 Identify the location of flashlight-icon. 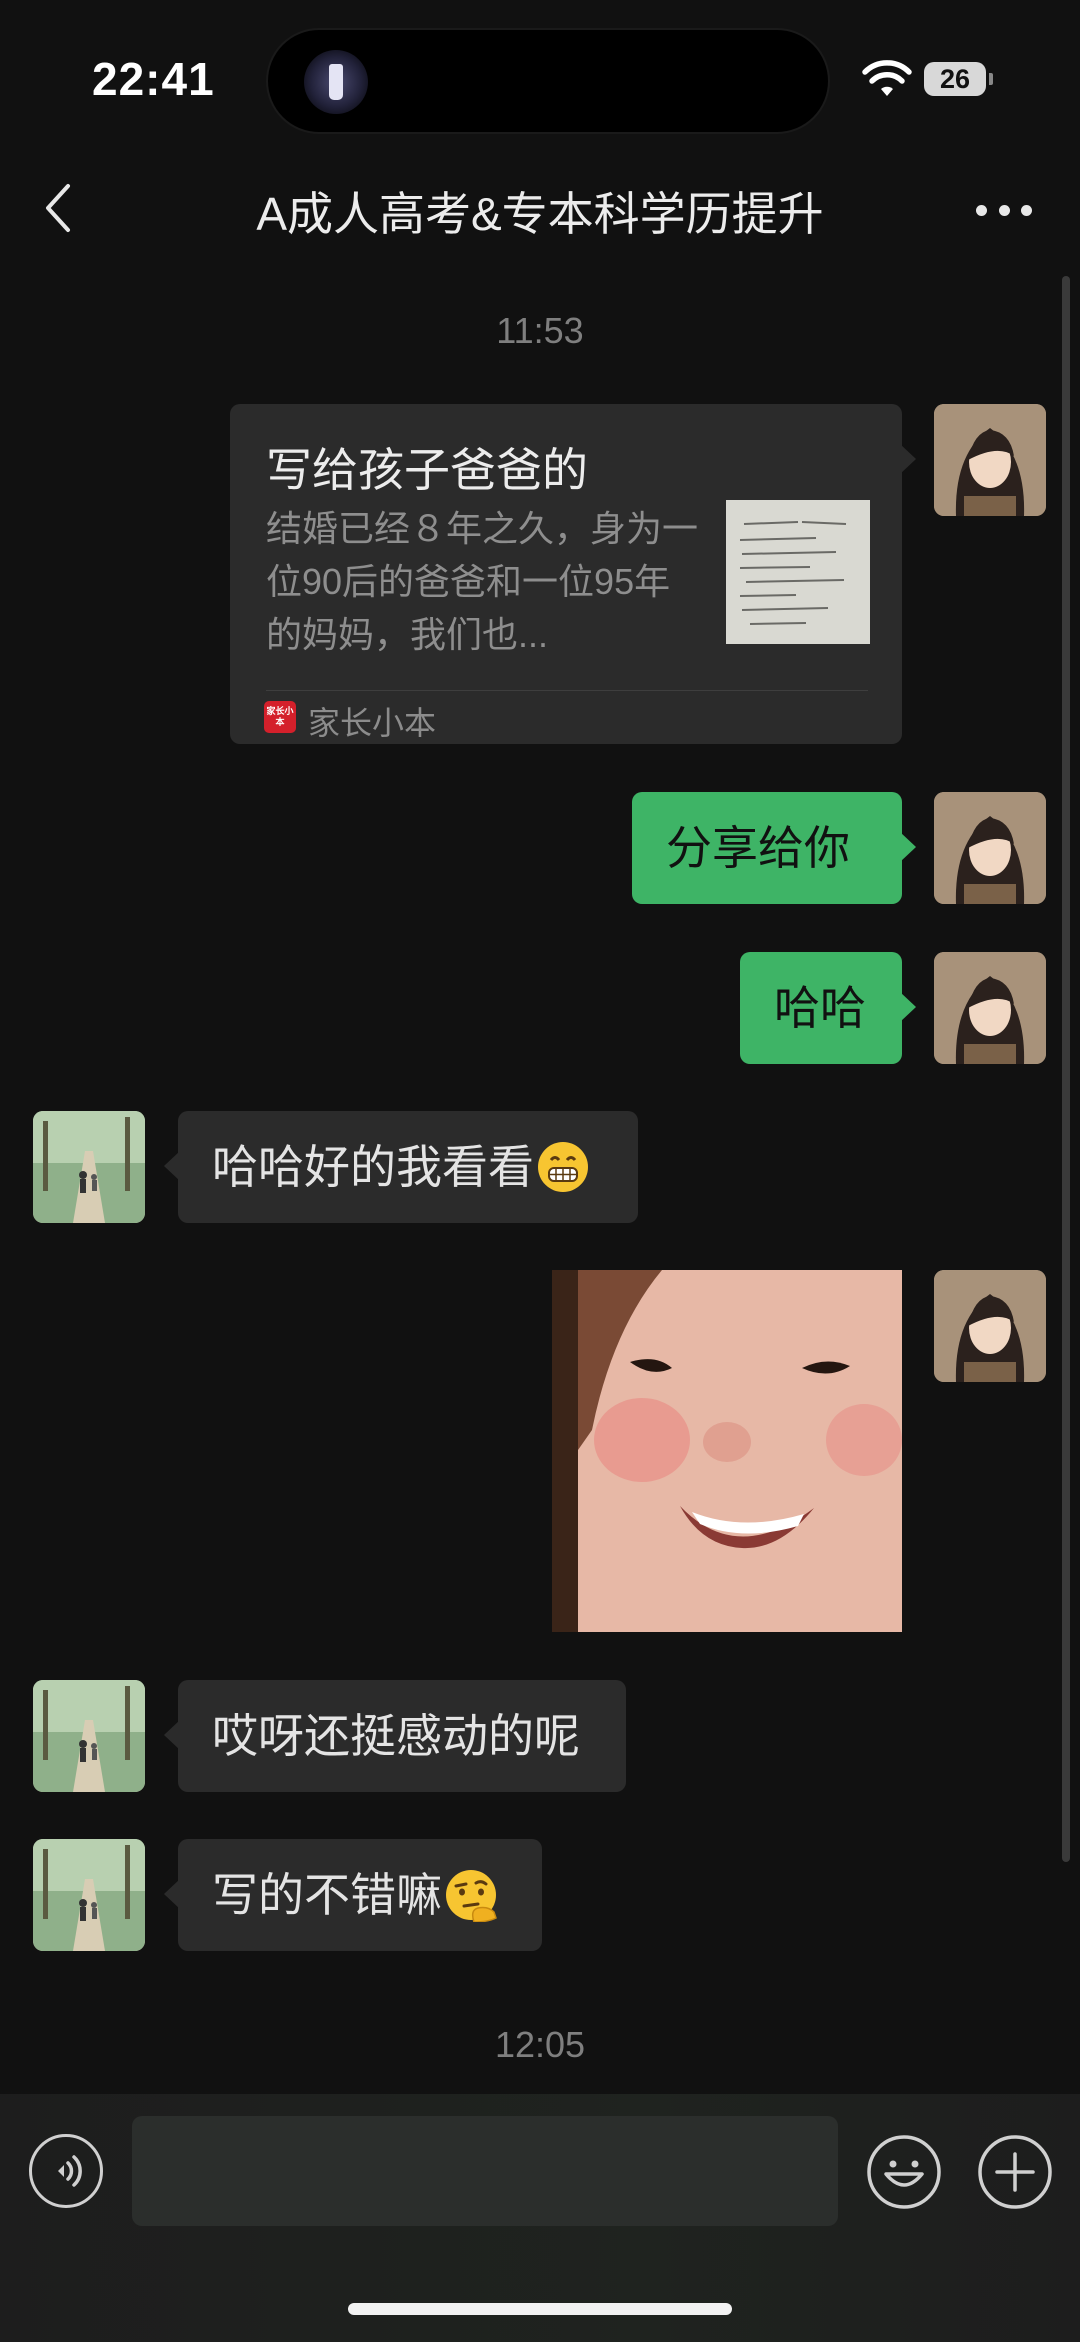
(336, 82).